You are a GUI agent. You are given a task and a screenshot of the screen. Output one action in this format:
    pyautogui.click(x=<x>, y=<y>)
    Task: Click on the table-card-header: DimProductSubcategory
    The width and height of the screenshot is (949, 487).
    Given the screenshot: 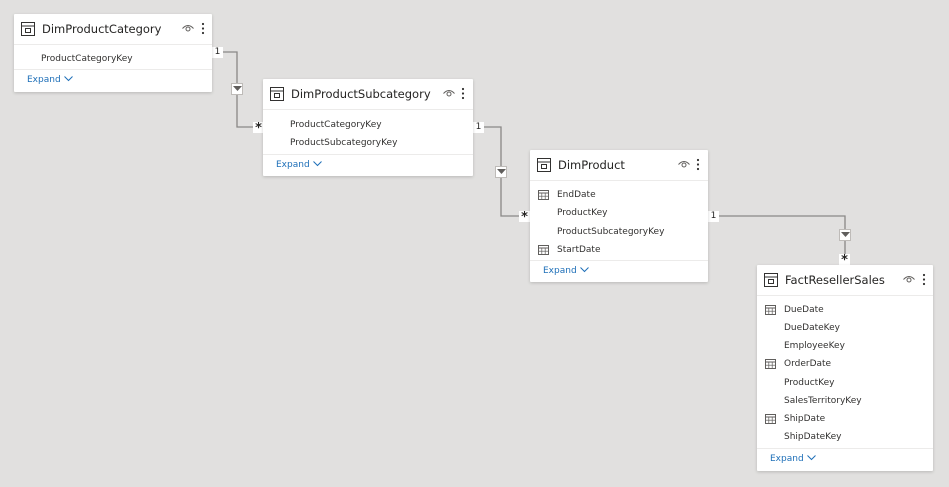 What is the action you would take?
    pyautogui.click(x=368, y=94)
    